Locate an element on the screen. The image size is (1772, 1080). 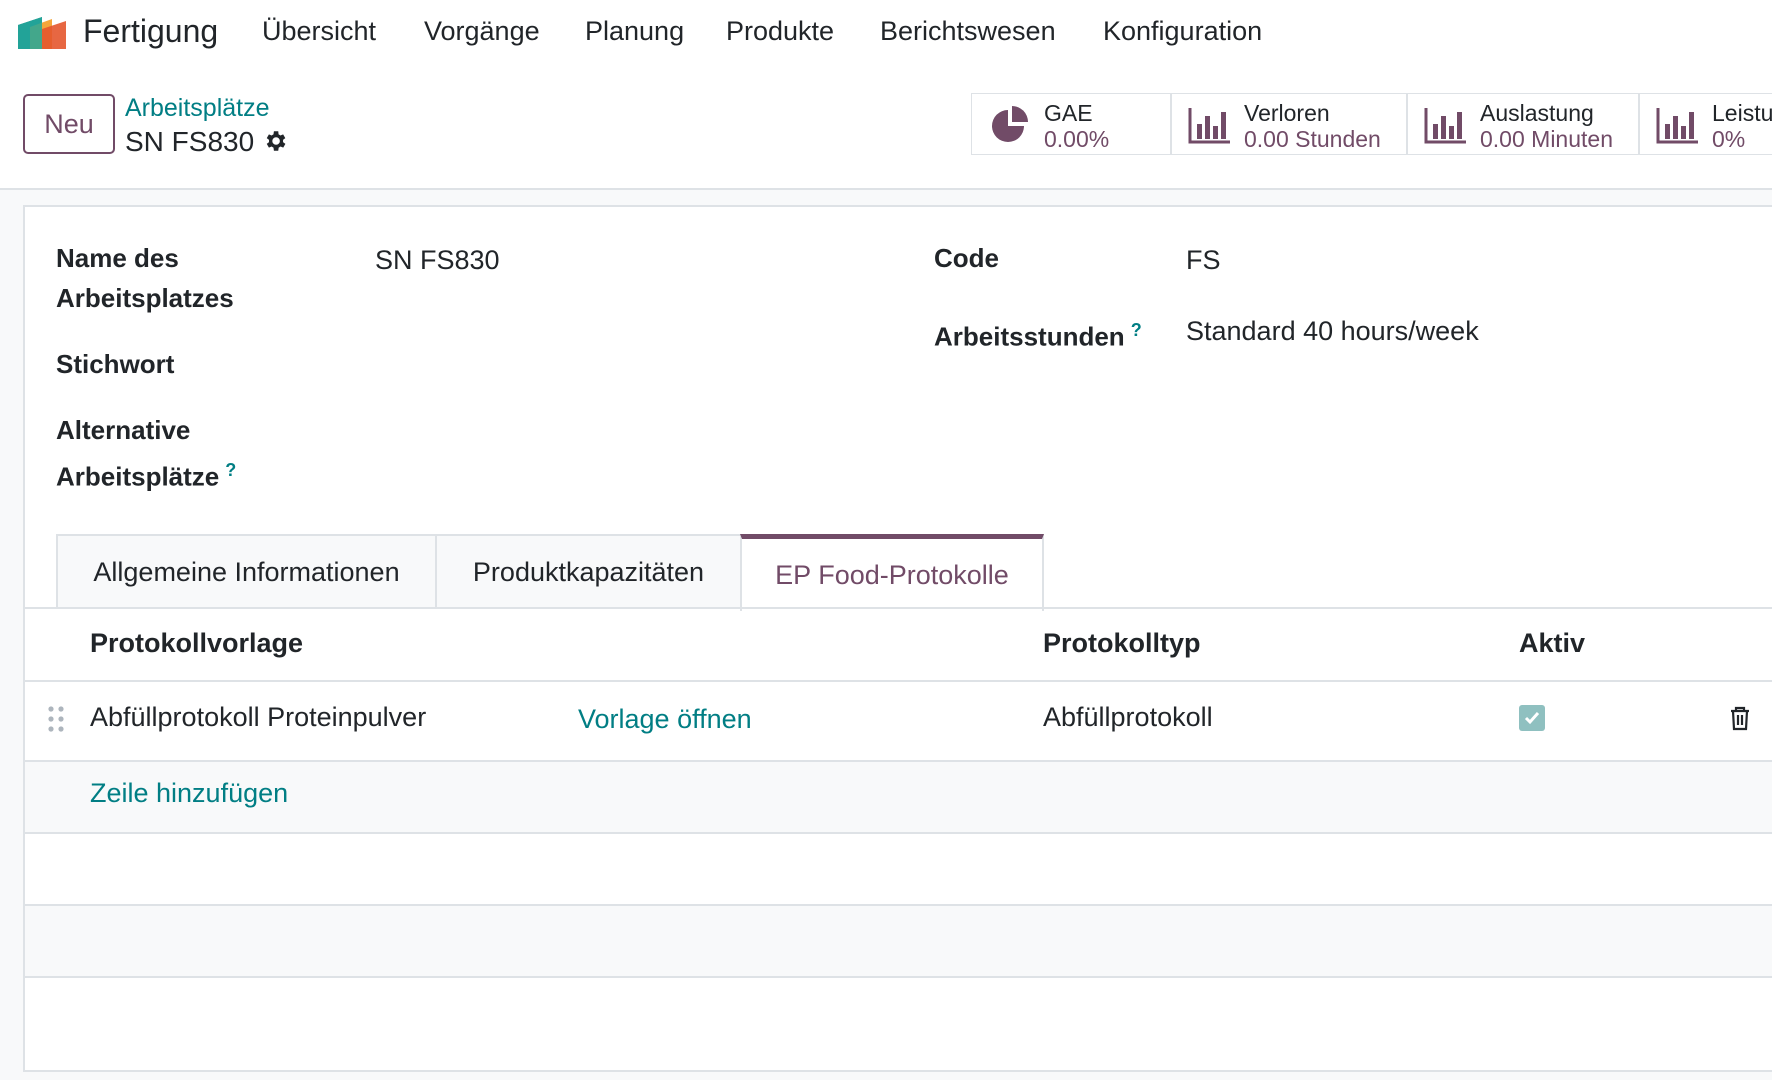
column-header-active: Aktiv is located at coordinates (1552, 643).